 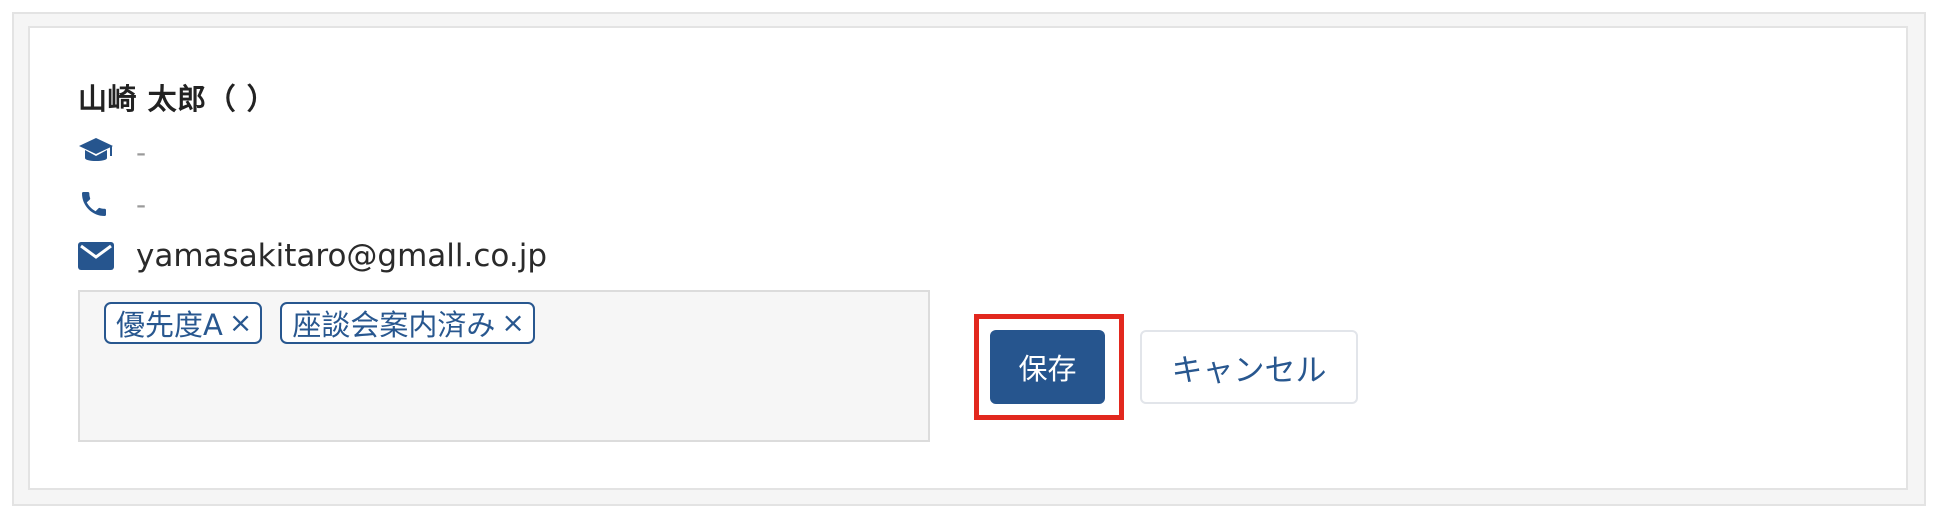 I want to click on phone-icon, so click(x=98, y=204).